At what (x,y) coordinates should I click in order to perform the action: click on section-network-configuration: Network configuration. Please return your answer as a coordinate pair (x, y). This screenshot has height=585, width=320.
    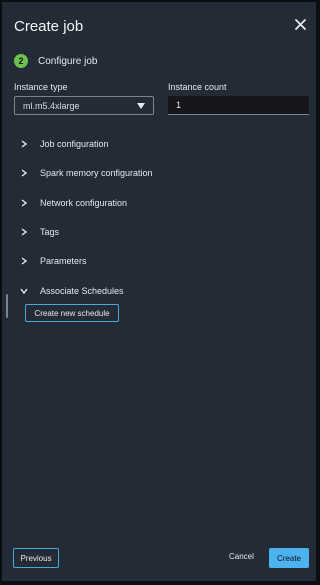
    Looking at the image, I should click on (73, 203).